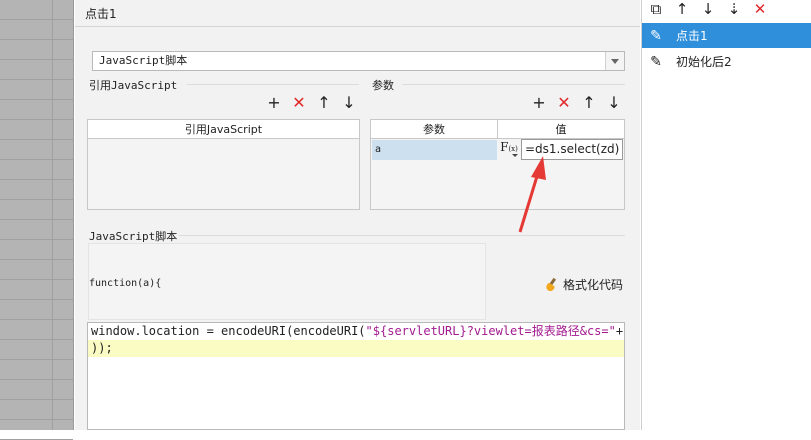 The width and height of the screenshot is (811, 440). What do you see at coordinates (734, 9) in the screenshot?
I see `sort-icon: ⇣` at bounding box center [734, 9].